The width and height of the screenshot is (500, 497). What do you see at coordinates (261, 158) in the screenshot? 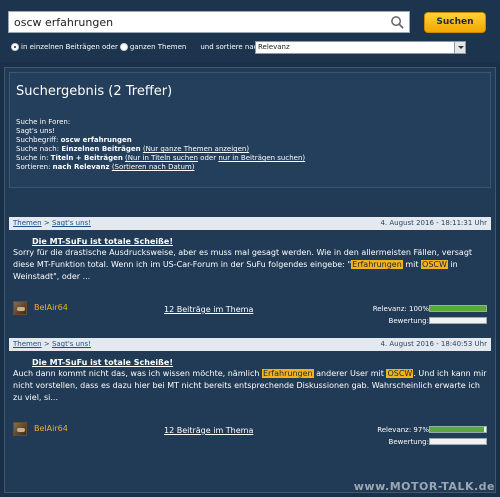
I see `posts-only-link: nur in Beiträgen suchen)` at bounding box center [261, 158].